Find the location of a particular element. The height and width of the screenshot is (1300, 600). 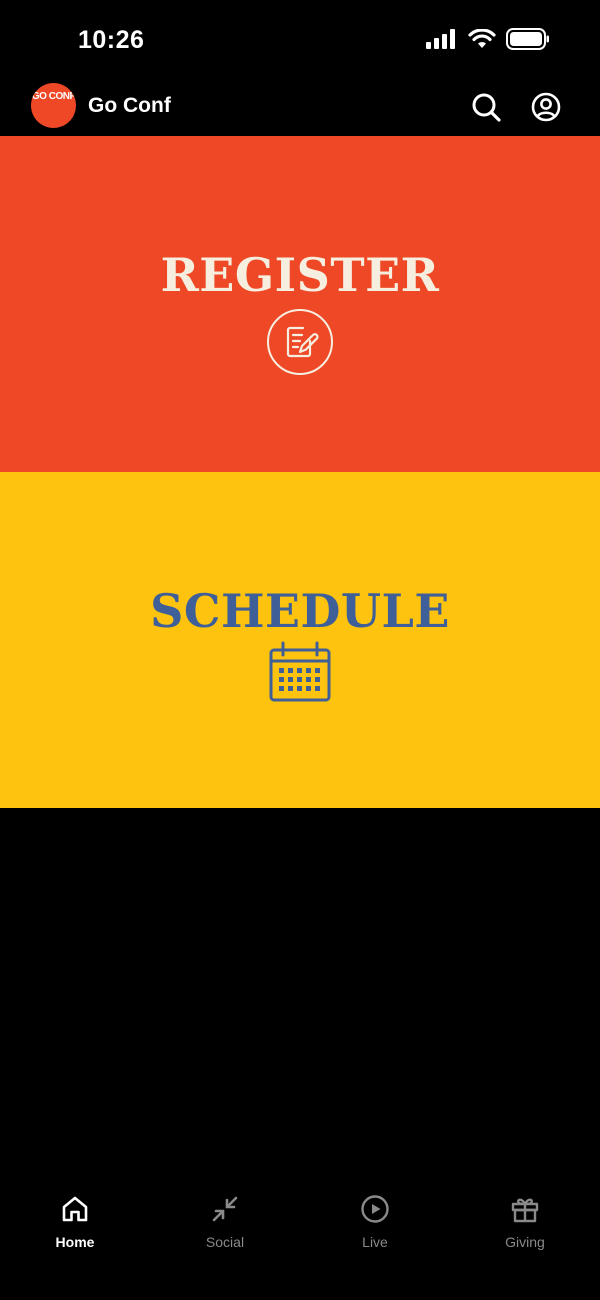

tab-live: Live is located at coordinates (375, 1225).